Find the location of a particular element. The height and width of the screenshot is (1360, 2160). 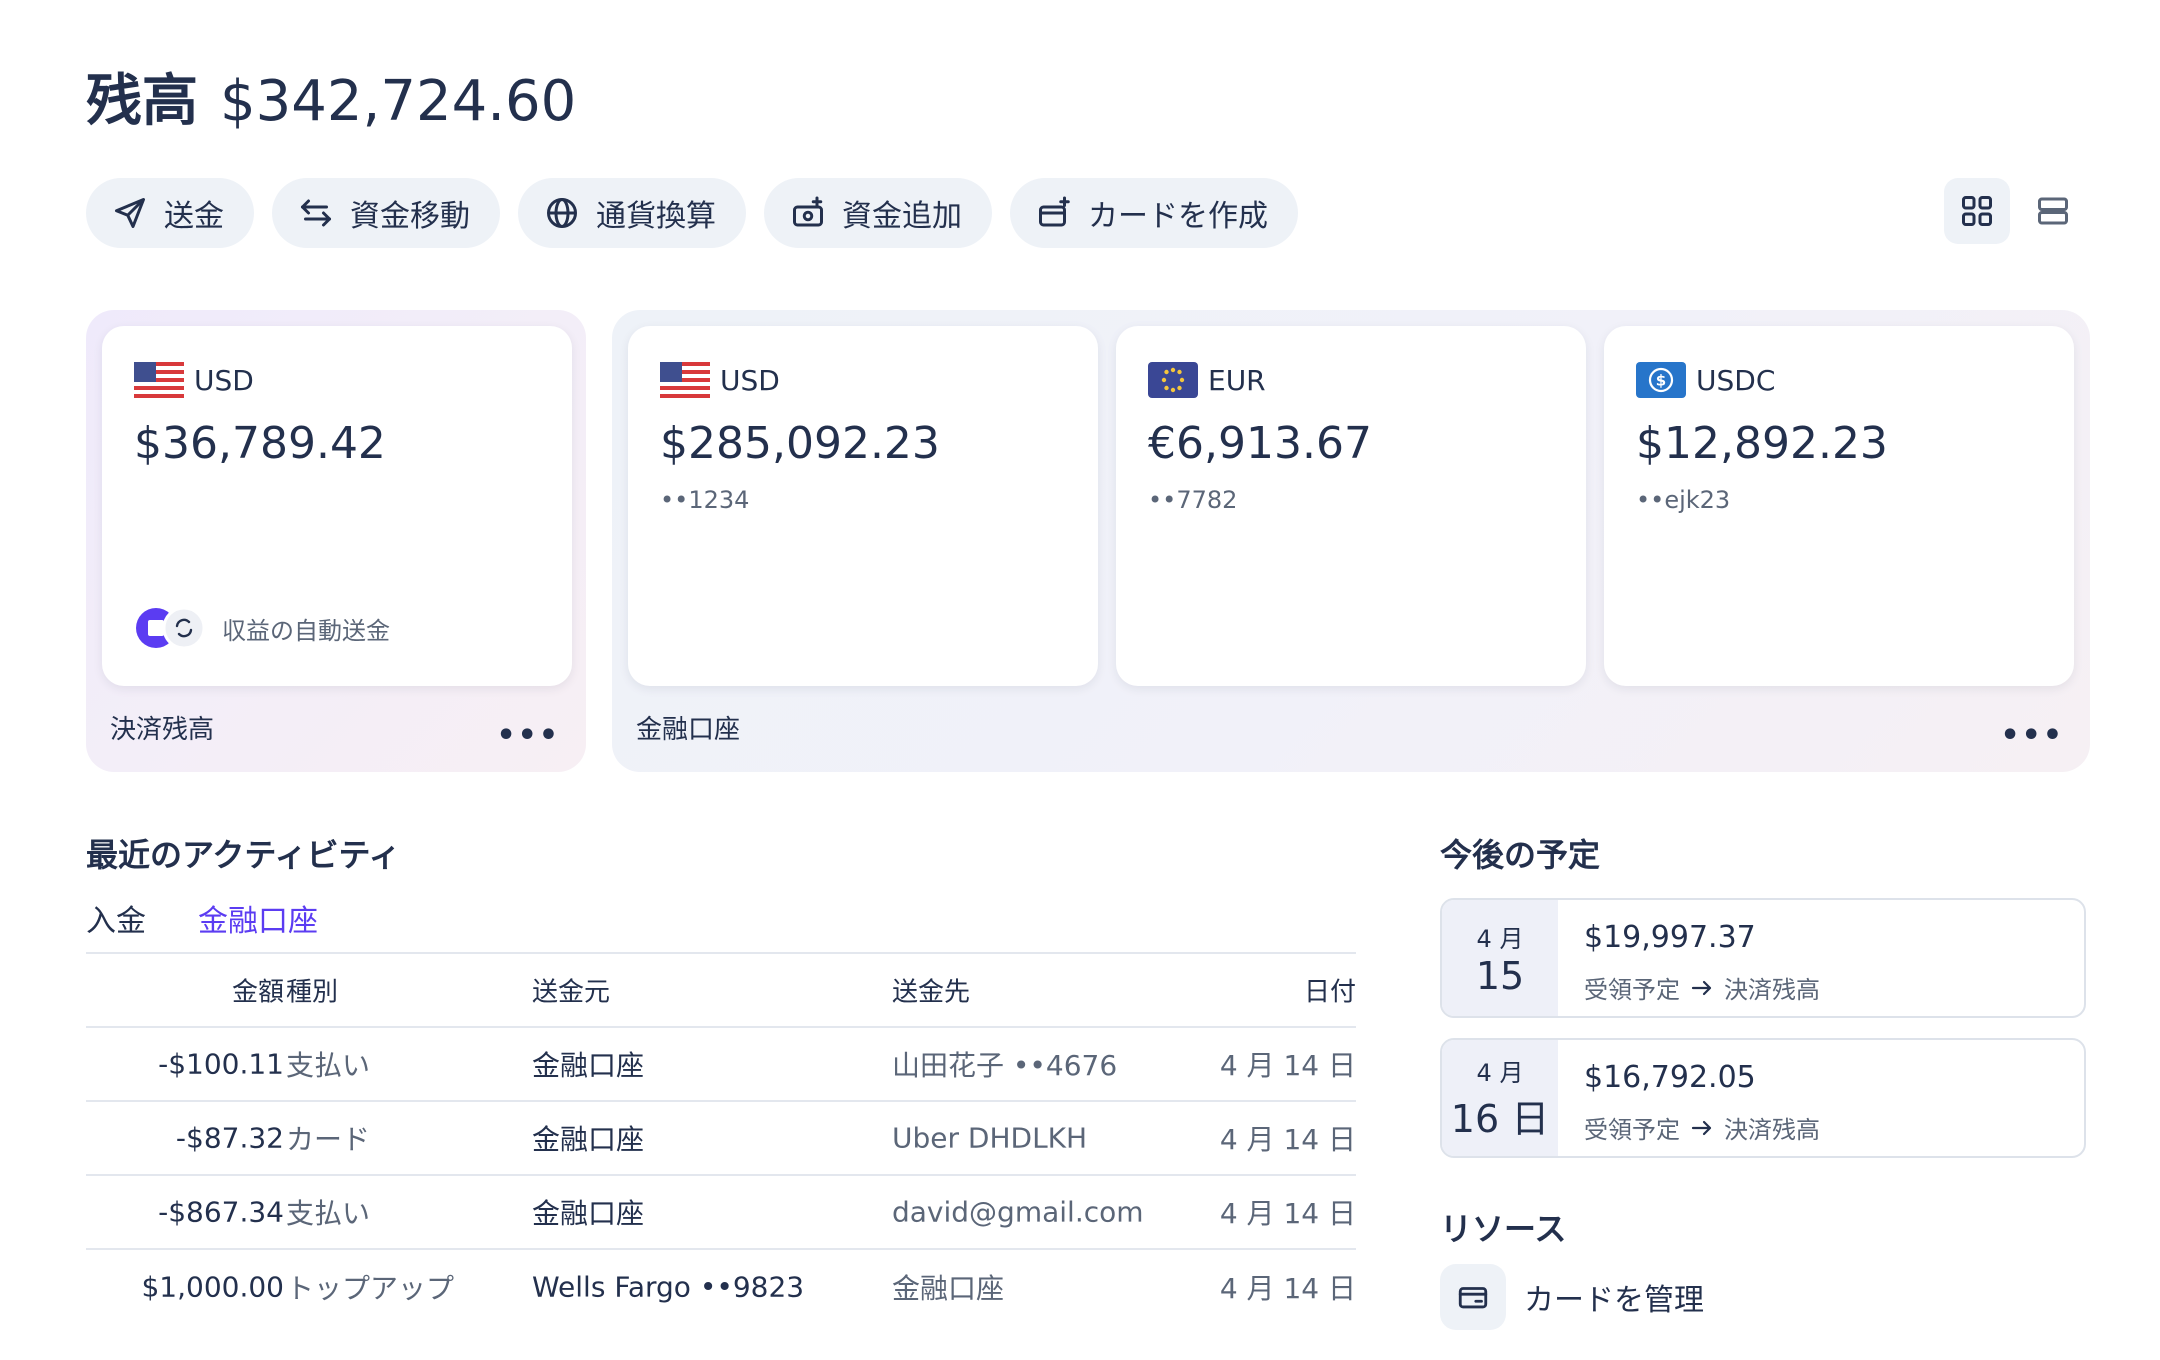

globe-icon is located at coordinates (562, 213).